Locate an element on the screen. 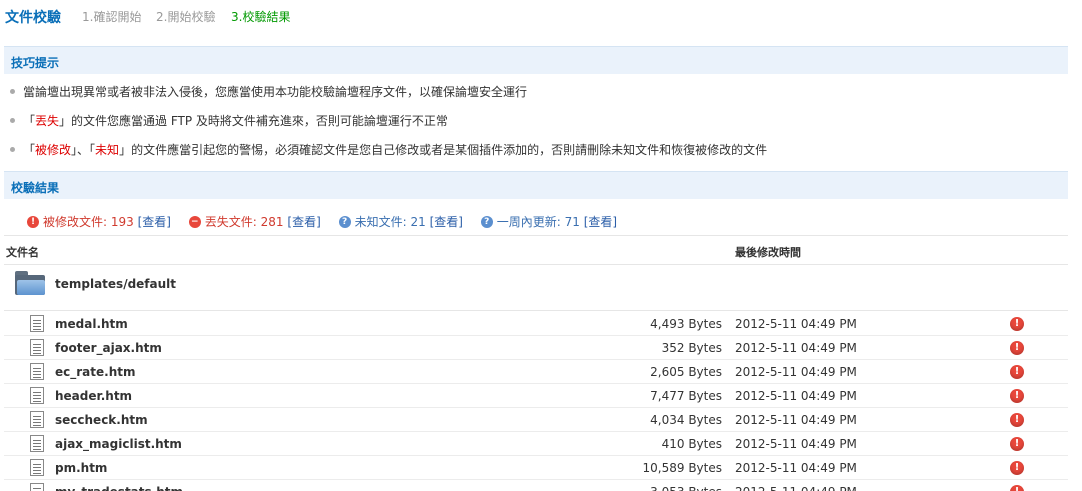 Image resolution: width=1082 pixels, height=491 pixels. file-name: ec_rate.htm is located at coordinates (95, 372).